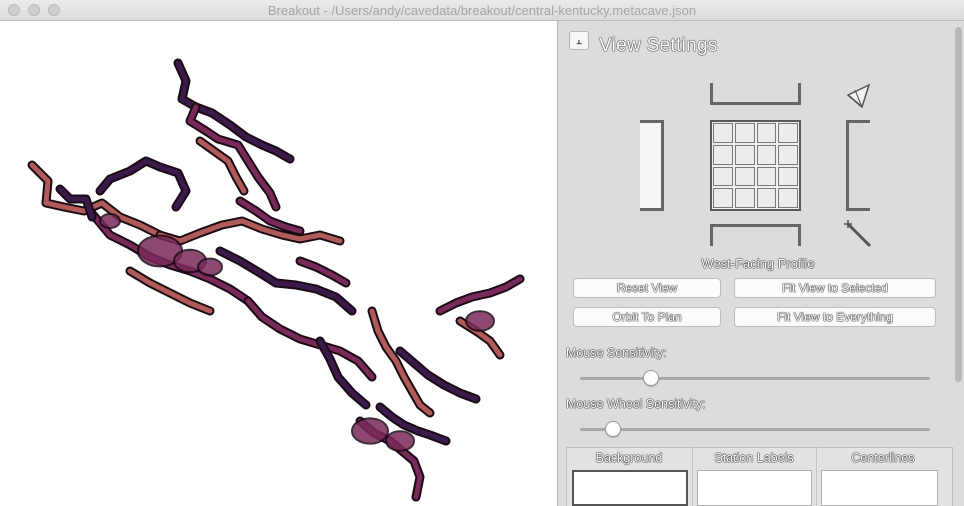  I want to click on orbit-to-plan-button: Orbit To Plan, so click(647, 317).